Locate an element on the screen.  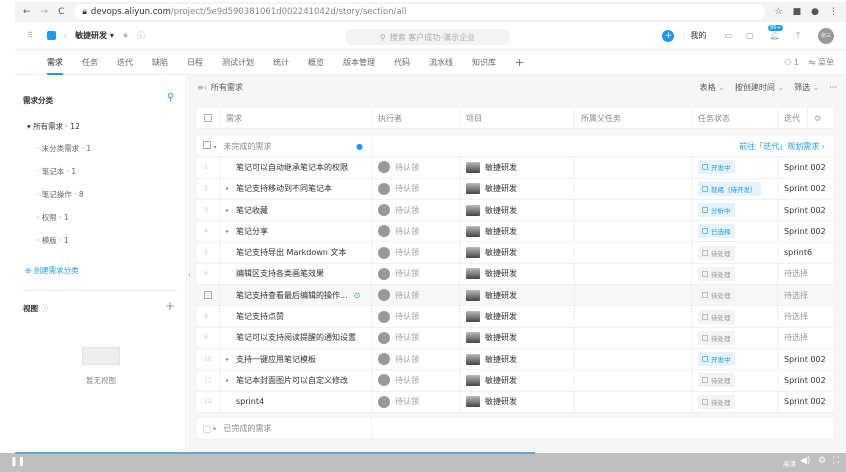
row-title: 笔记支持导出 Markdown 文本 is located at coordinates (291, 252).